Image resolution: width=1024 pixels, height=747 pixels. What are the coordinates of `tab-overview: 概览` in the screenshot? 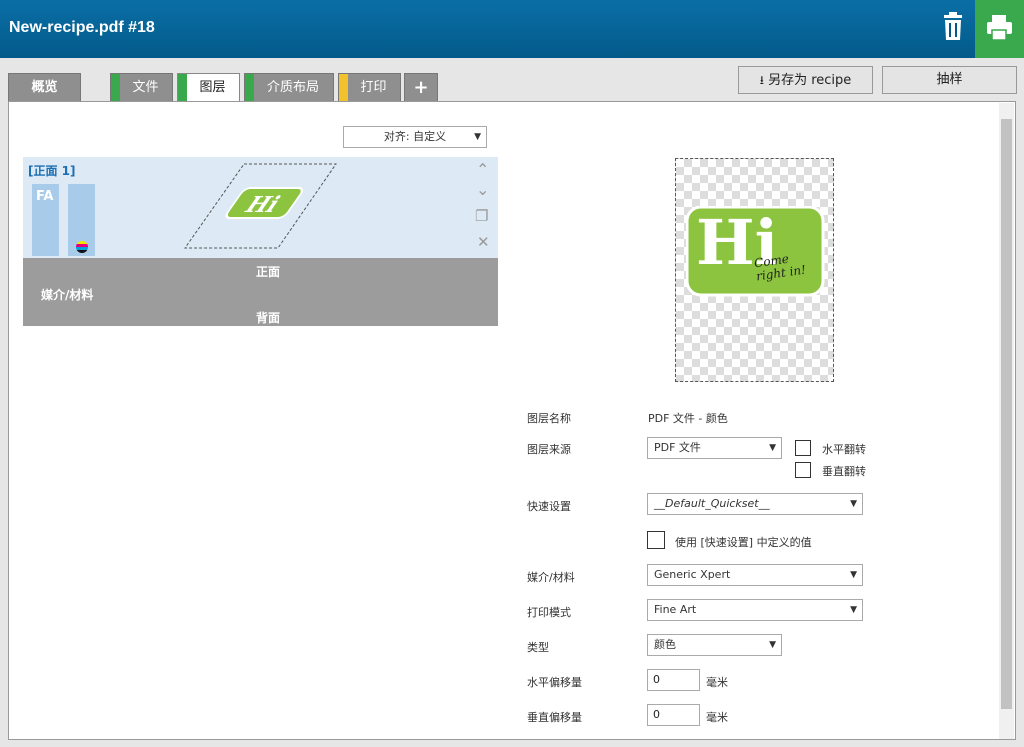 It's located at (44, 87).